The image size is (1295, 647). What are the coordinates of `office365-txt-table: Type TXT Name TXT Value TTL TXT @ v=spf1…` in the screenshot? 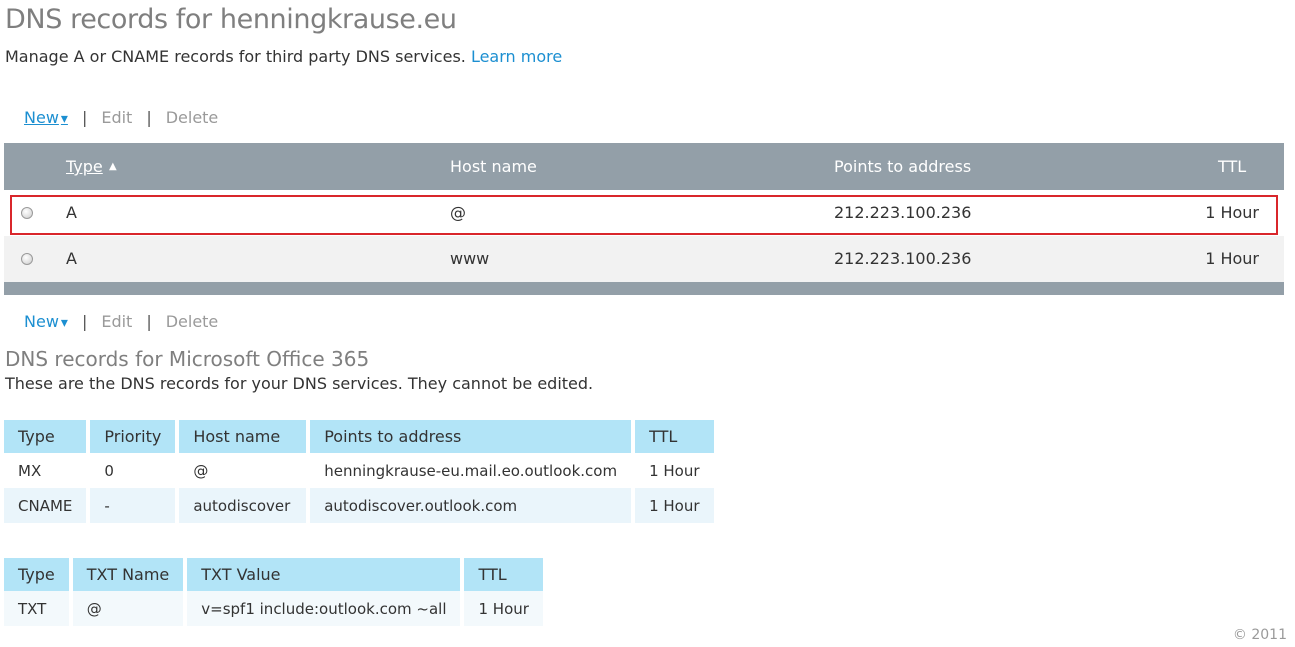 It's located at (273, 592).